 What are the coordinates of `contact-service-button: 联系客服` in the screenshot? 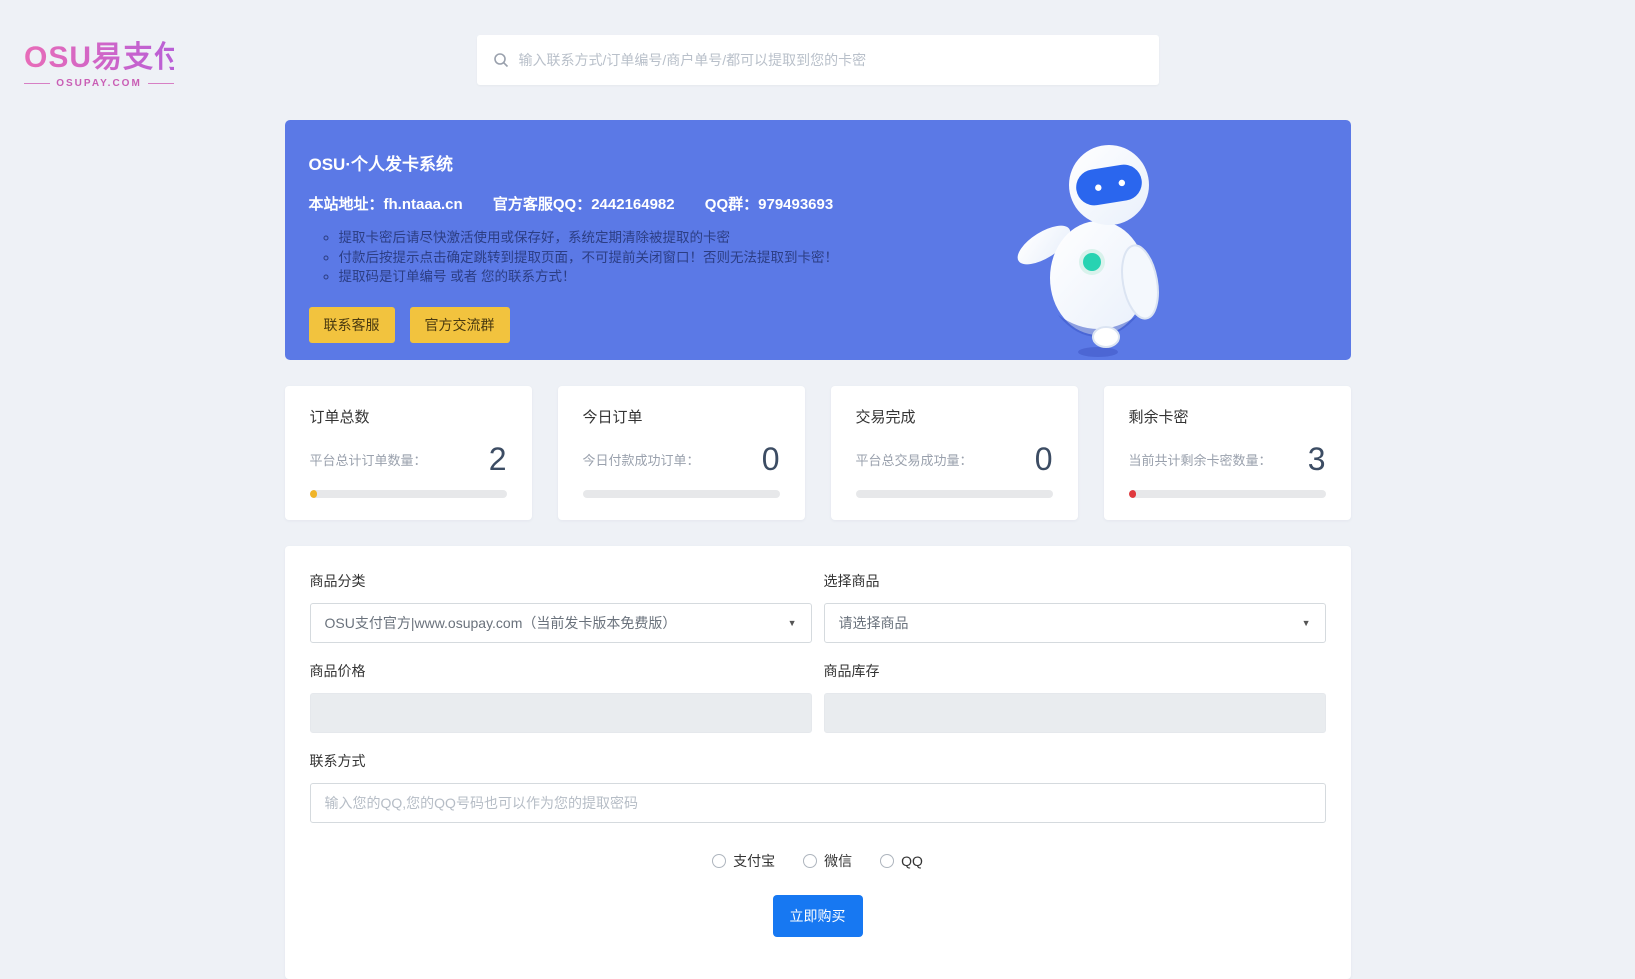 It's located at (351, 324).